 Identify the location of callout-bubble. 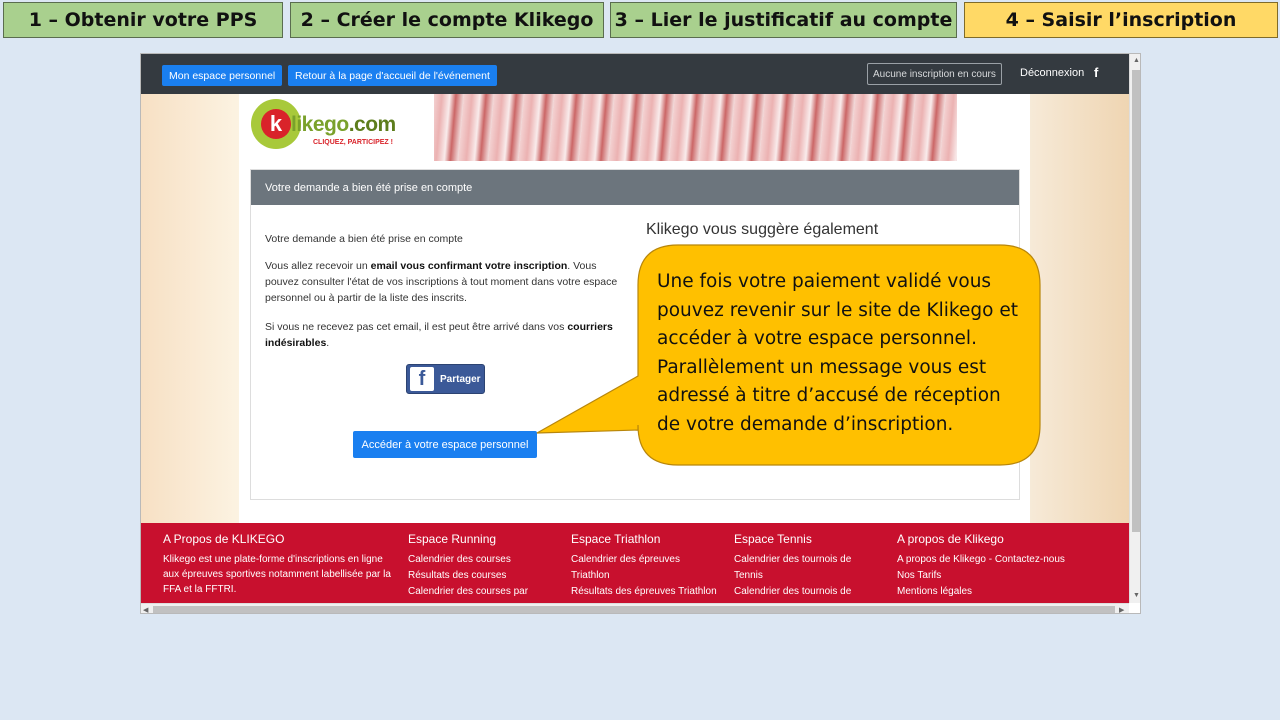
(788, 355).